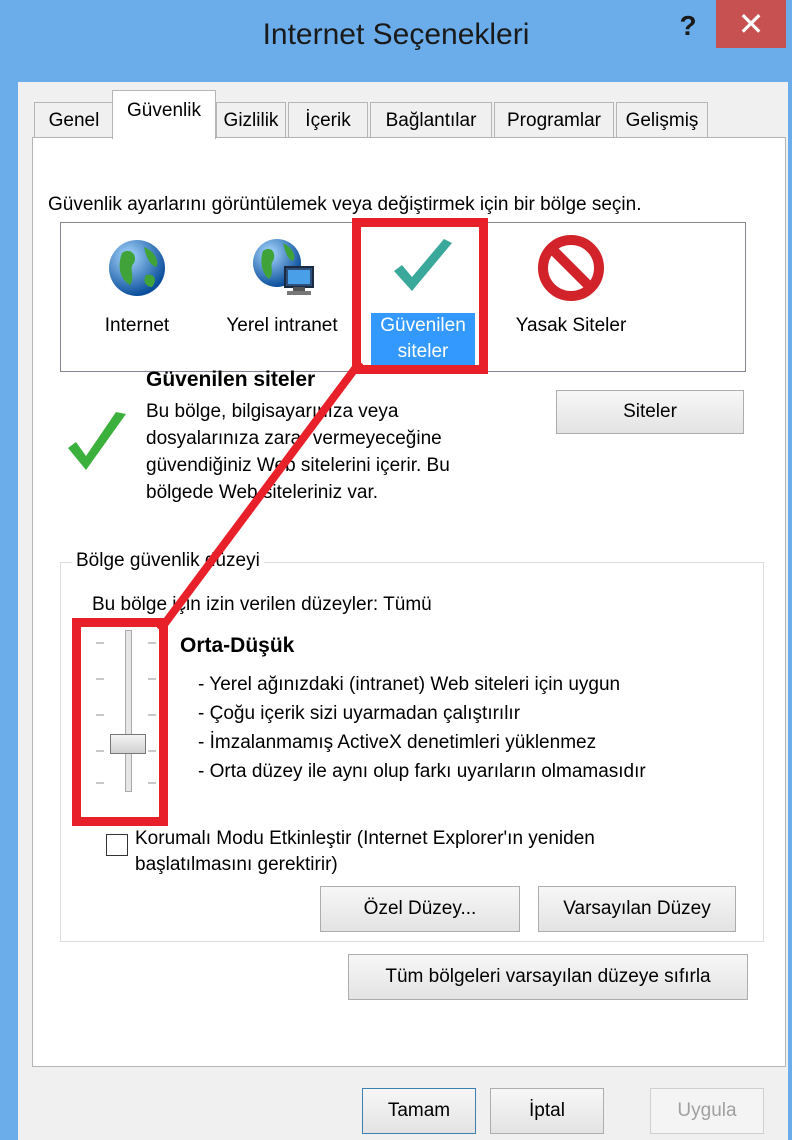 The image size is (792, 1140). Describe the element at coordinates (164, 114) in the screenshot. I see `tab-guvenlik: Güvenlik` at that location.